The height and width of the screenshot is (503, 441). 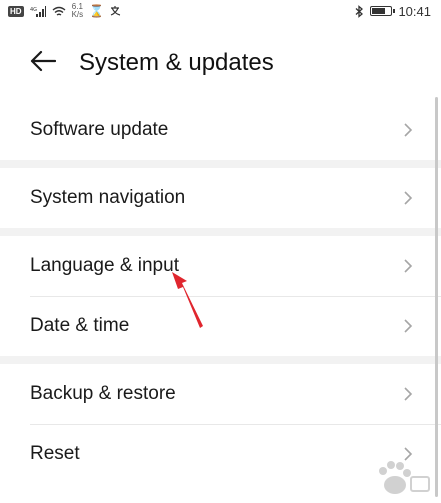 I want to click on page-title: System & updates, so click(x=176, y=62).